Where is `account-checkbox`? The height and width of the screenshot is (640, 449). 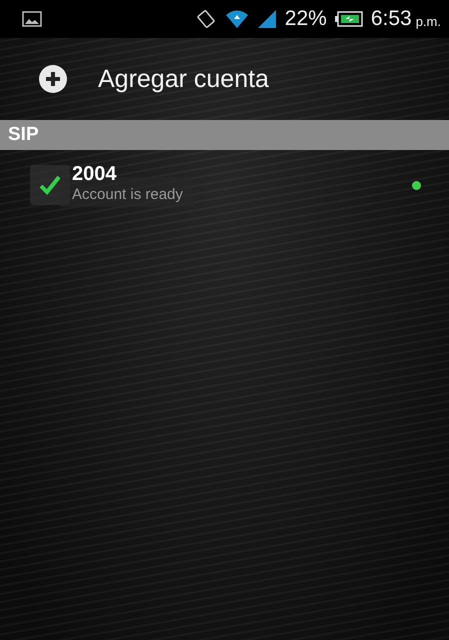 account-checkbox is located at coordinates (50, 185).